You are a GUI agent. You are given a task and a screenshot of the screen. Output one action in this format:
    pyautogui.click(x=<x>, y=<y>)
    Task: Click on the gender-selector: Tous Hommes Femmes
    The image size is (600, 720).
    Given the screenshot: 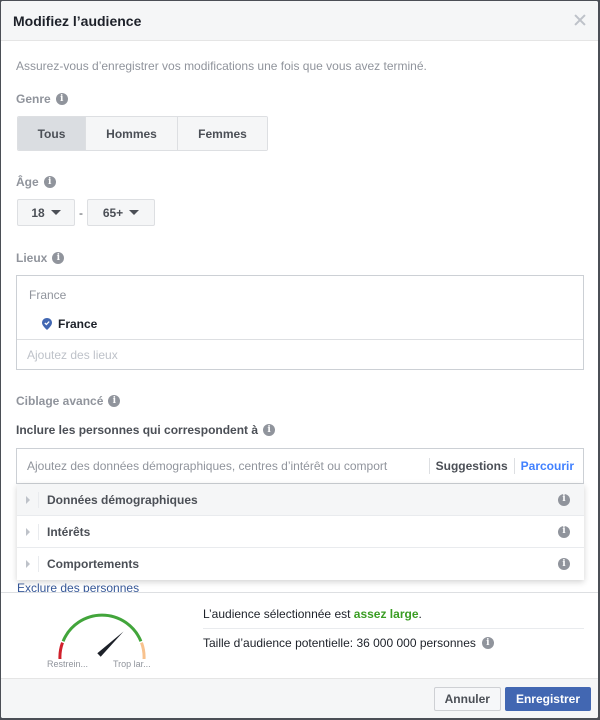 What is the action you would take?
    pyautogui.click(x=142, y=133)
    